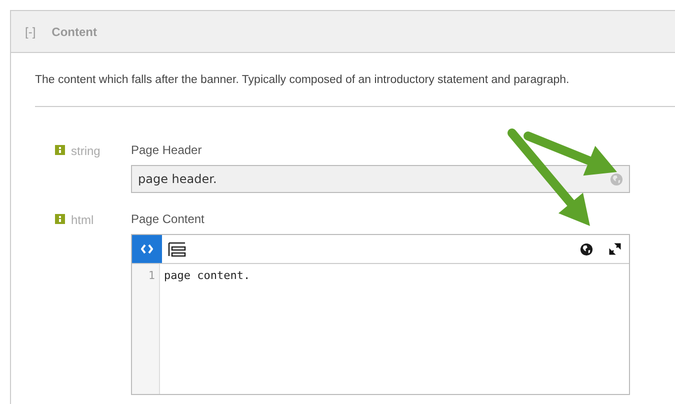 This screenshot has height=404, width=675. What do you see at coordinates (147, 249) in the screenshot?
I see `code-icon` at bounding box center [147, 249].